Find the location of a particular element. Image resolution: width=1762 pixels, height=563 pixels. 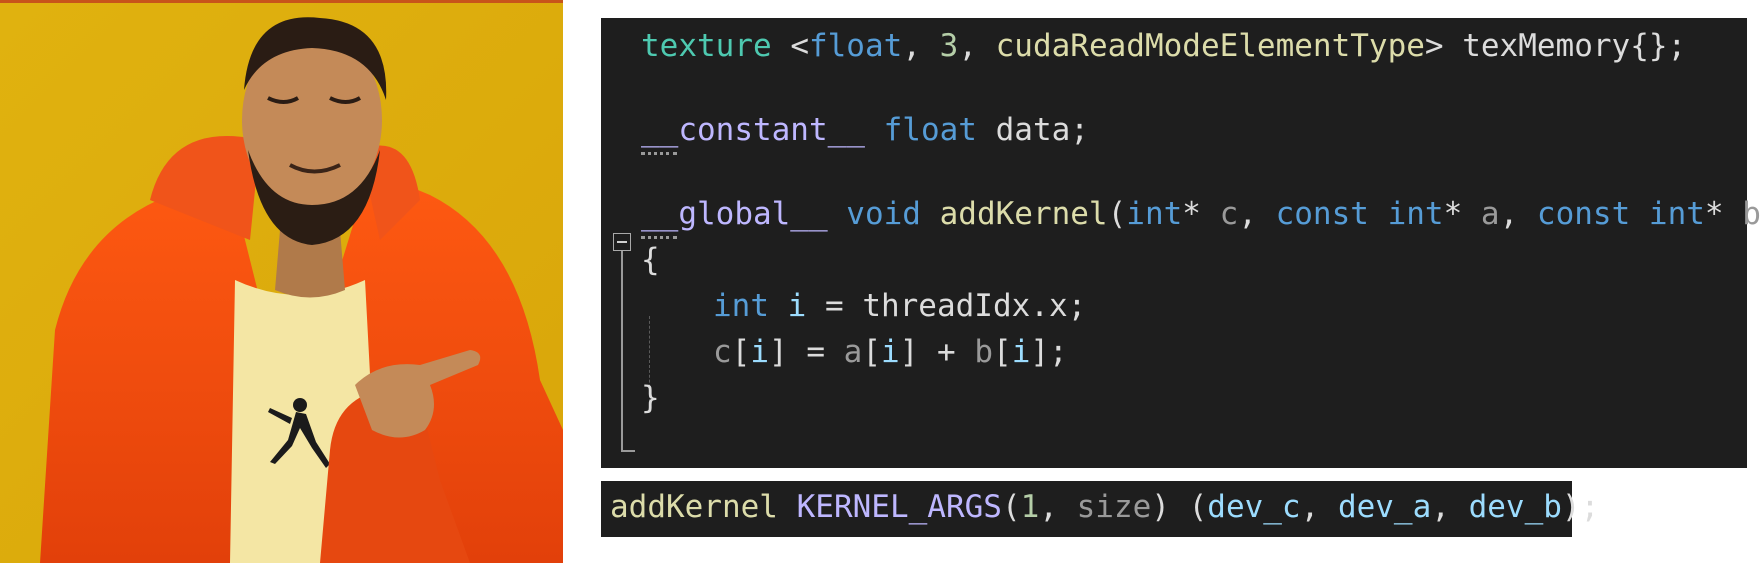

variable-size: size is located at coordinates (1114, 507).